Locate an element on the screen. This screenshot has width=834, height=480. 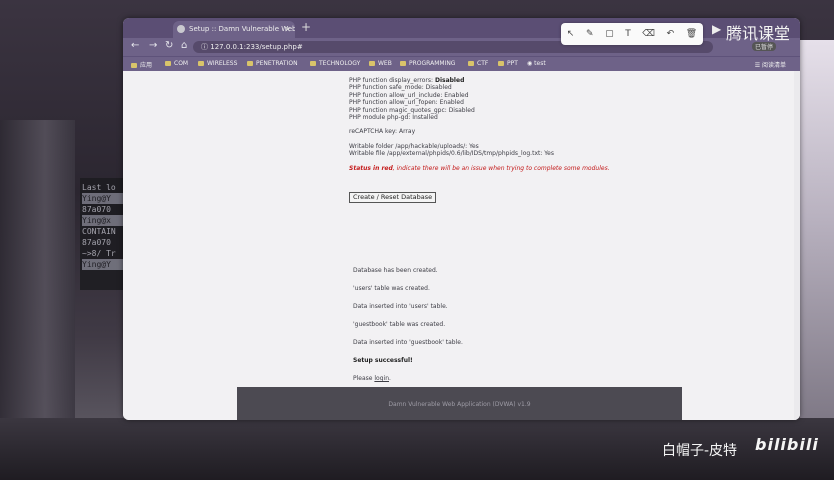
message-users-data-inserted: Data inserted into 'users' table. is located at coordinates (400, 306).